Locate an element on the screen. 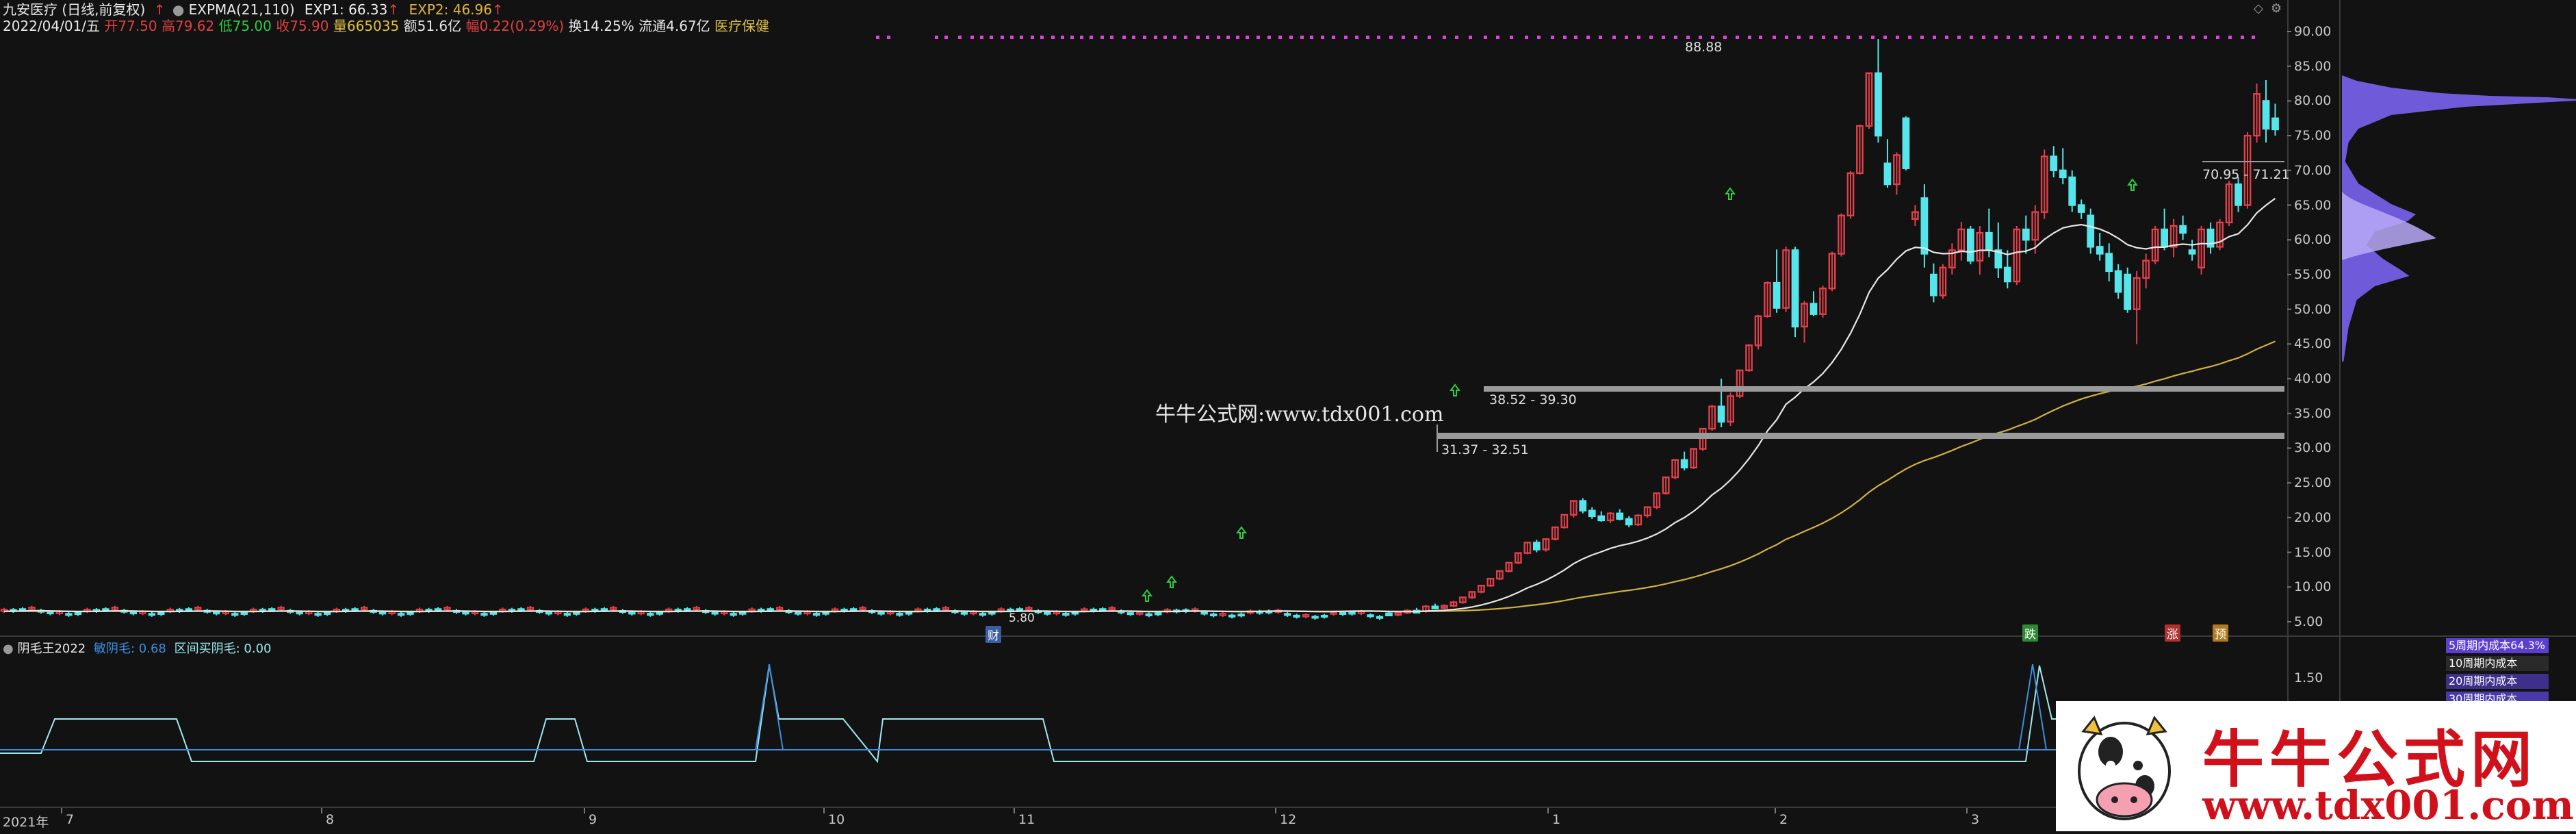  low-price-mark: 5.80 is located at coordinates (1022, 618).